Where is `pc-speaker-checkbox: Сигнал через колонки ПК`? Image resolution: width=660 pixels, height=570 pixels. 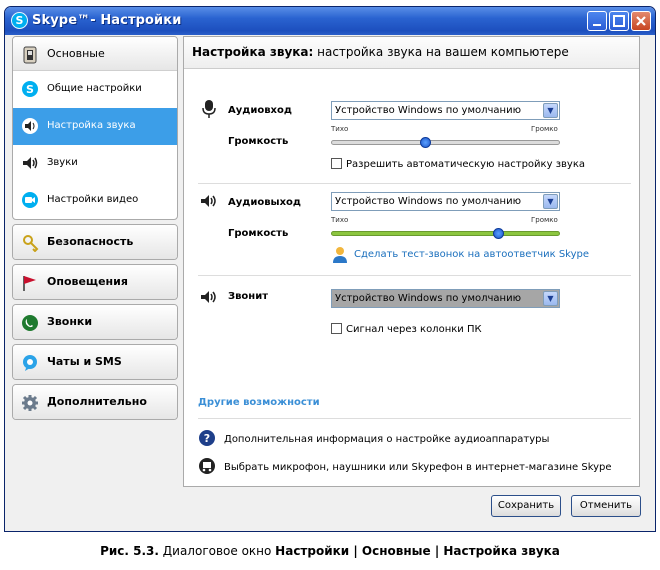
pc-speaker-checkbox: Сигнал через колонки ПК is located at coordinates (406, 329).